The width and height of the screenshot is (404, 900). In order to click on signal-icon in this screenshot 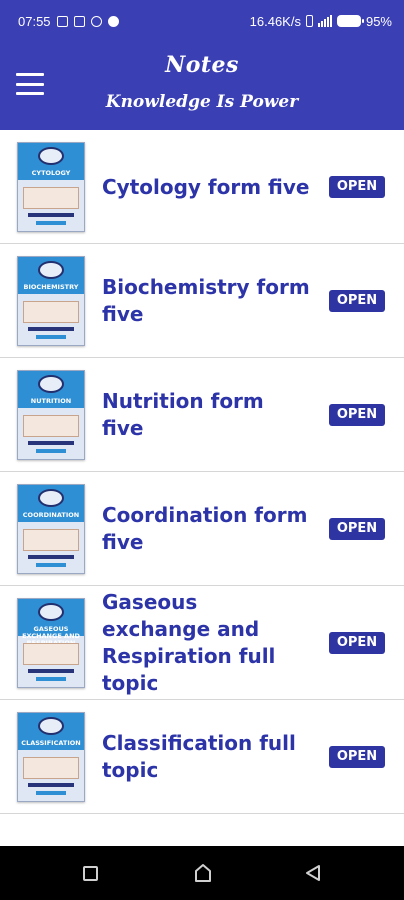, I will do `click(324, 21)`.